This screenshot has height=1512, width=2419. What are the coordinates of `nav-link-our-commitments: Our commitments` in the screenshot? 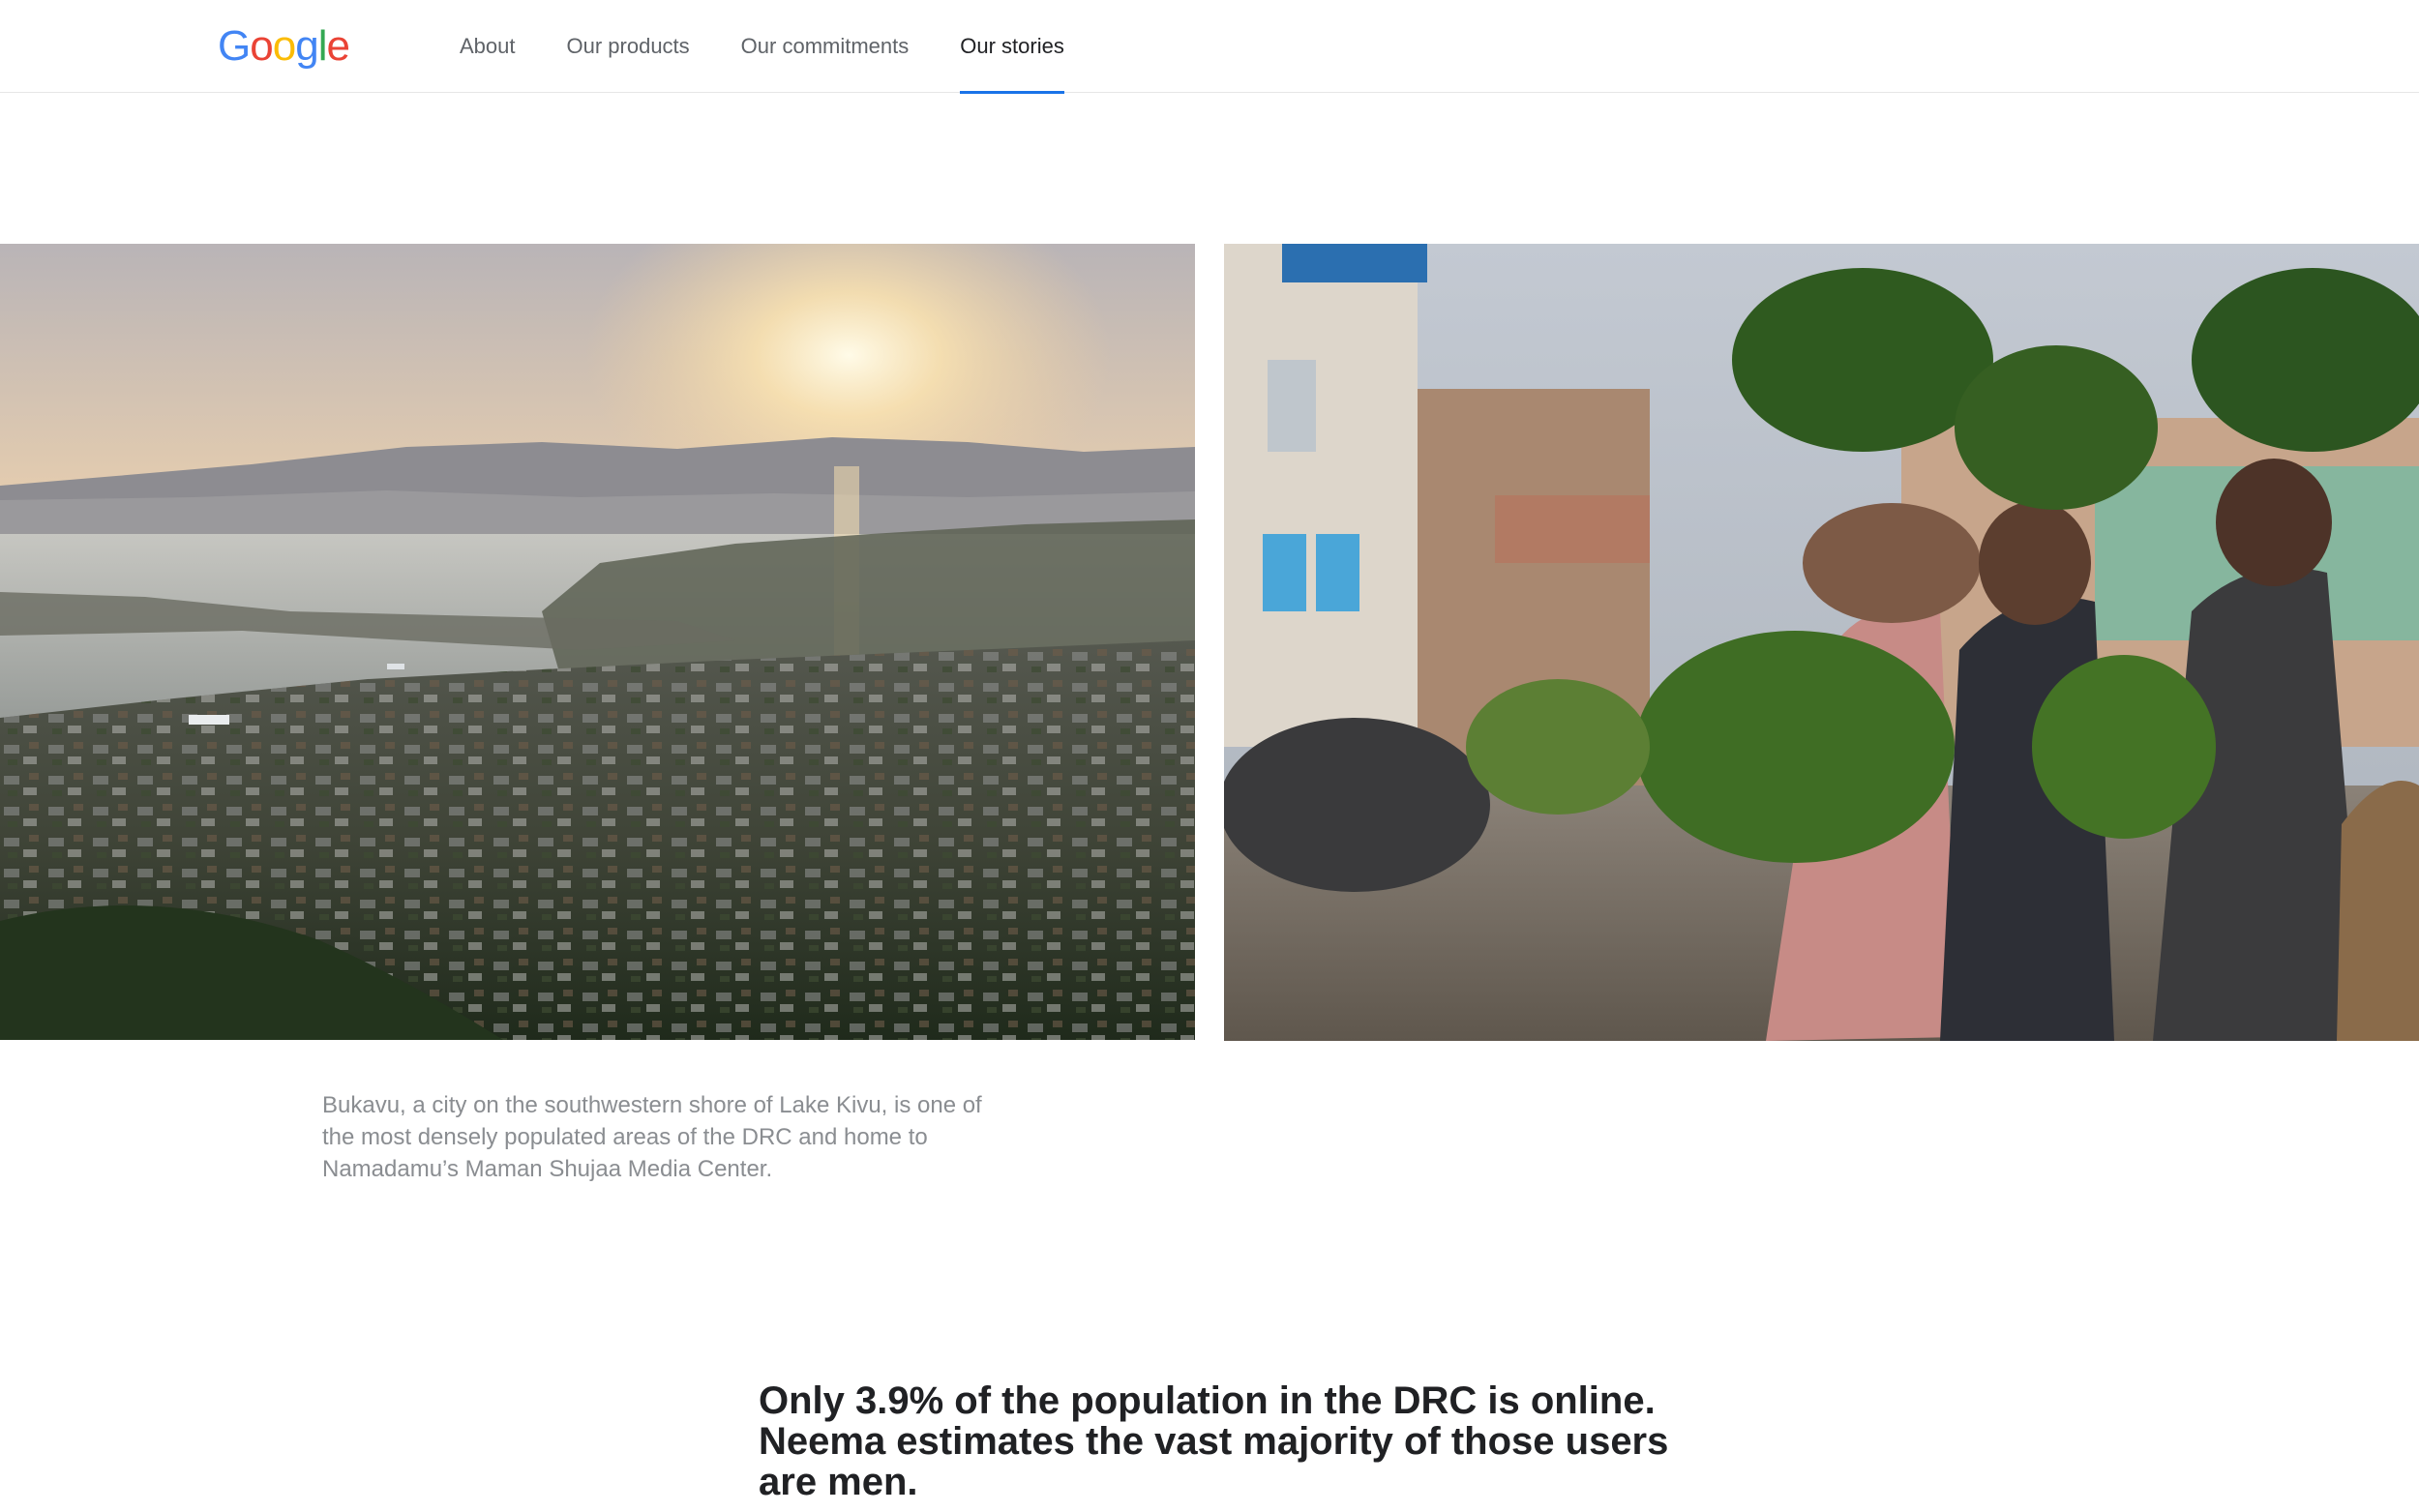 It's located at (826, 47).